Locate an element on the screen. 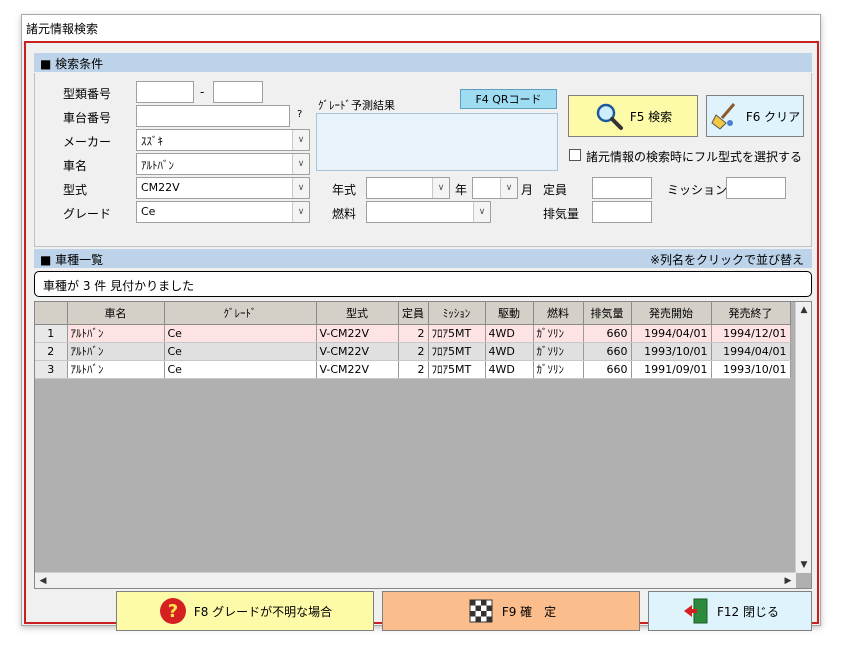 The height and width of the screenshot is (647, 844). fullmodel-checkbox is located at coordinates (575, 155).